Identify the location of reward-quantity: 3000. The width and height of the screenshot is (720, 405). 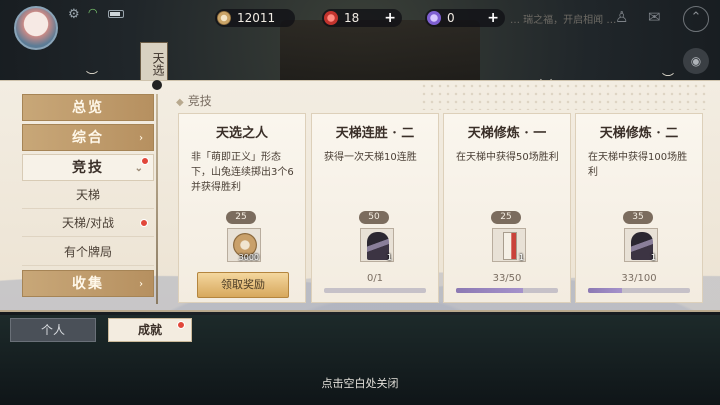
(248, 257).